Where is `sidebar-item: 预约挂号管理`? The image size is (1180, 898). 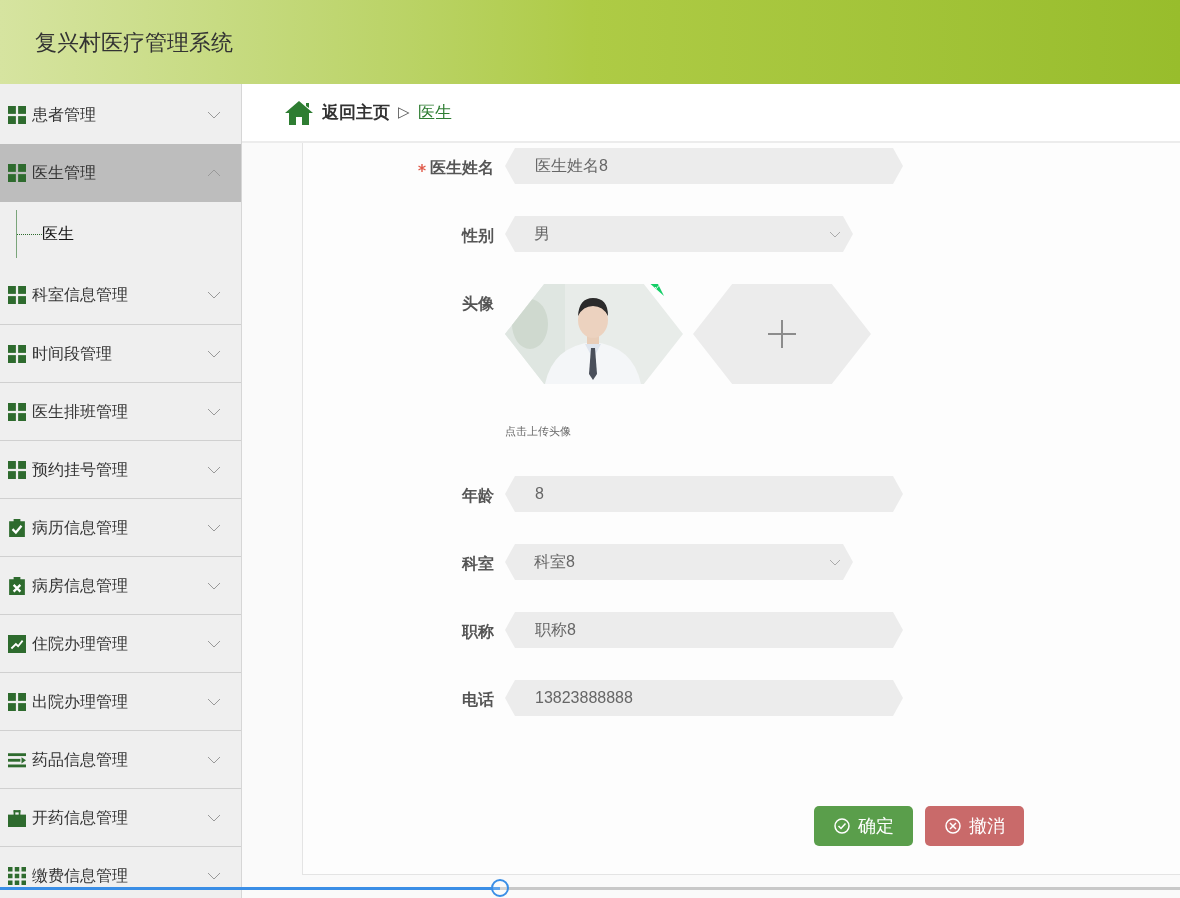 sidebar-item: 预约挂号管理 is located at coordinates (120, 469).